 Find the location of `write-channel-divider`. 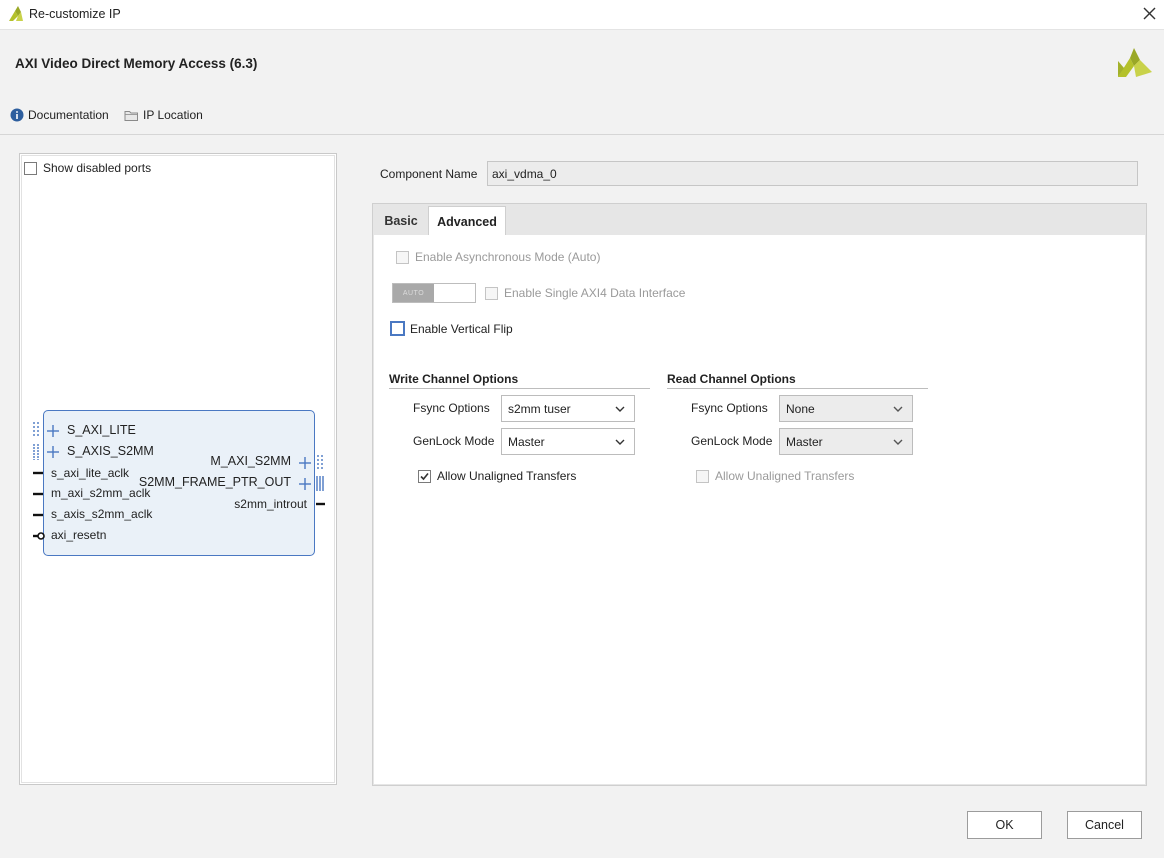

write-channel-divider is located at coordinates (519, 388).